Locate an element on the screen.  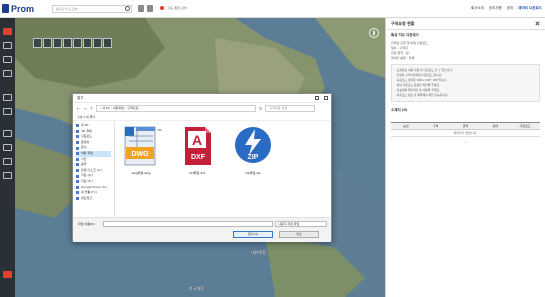
refresh-icon: ↻ is located at coordinates (260, 108).